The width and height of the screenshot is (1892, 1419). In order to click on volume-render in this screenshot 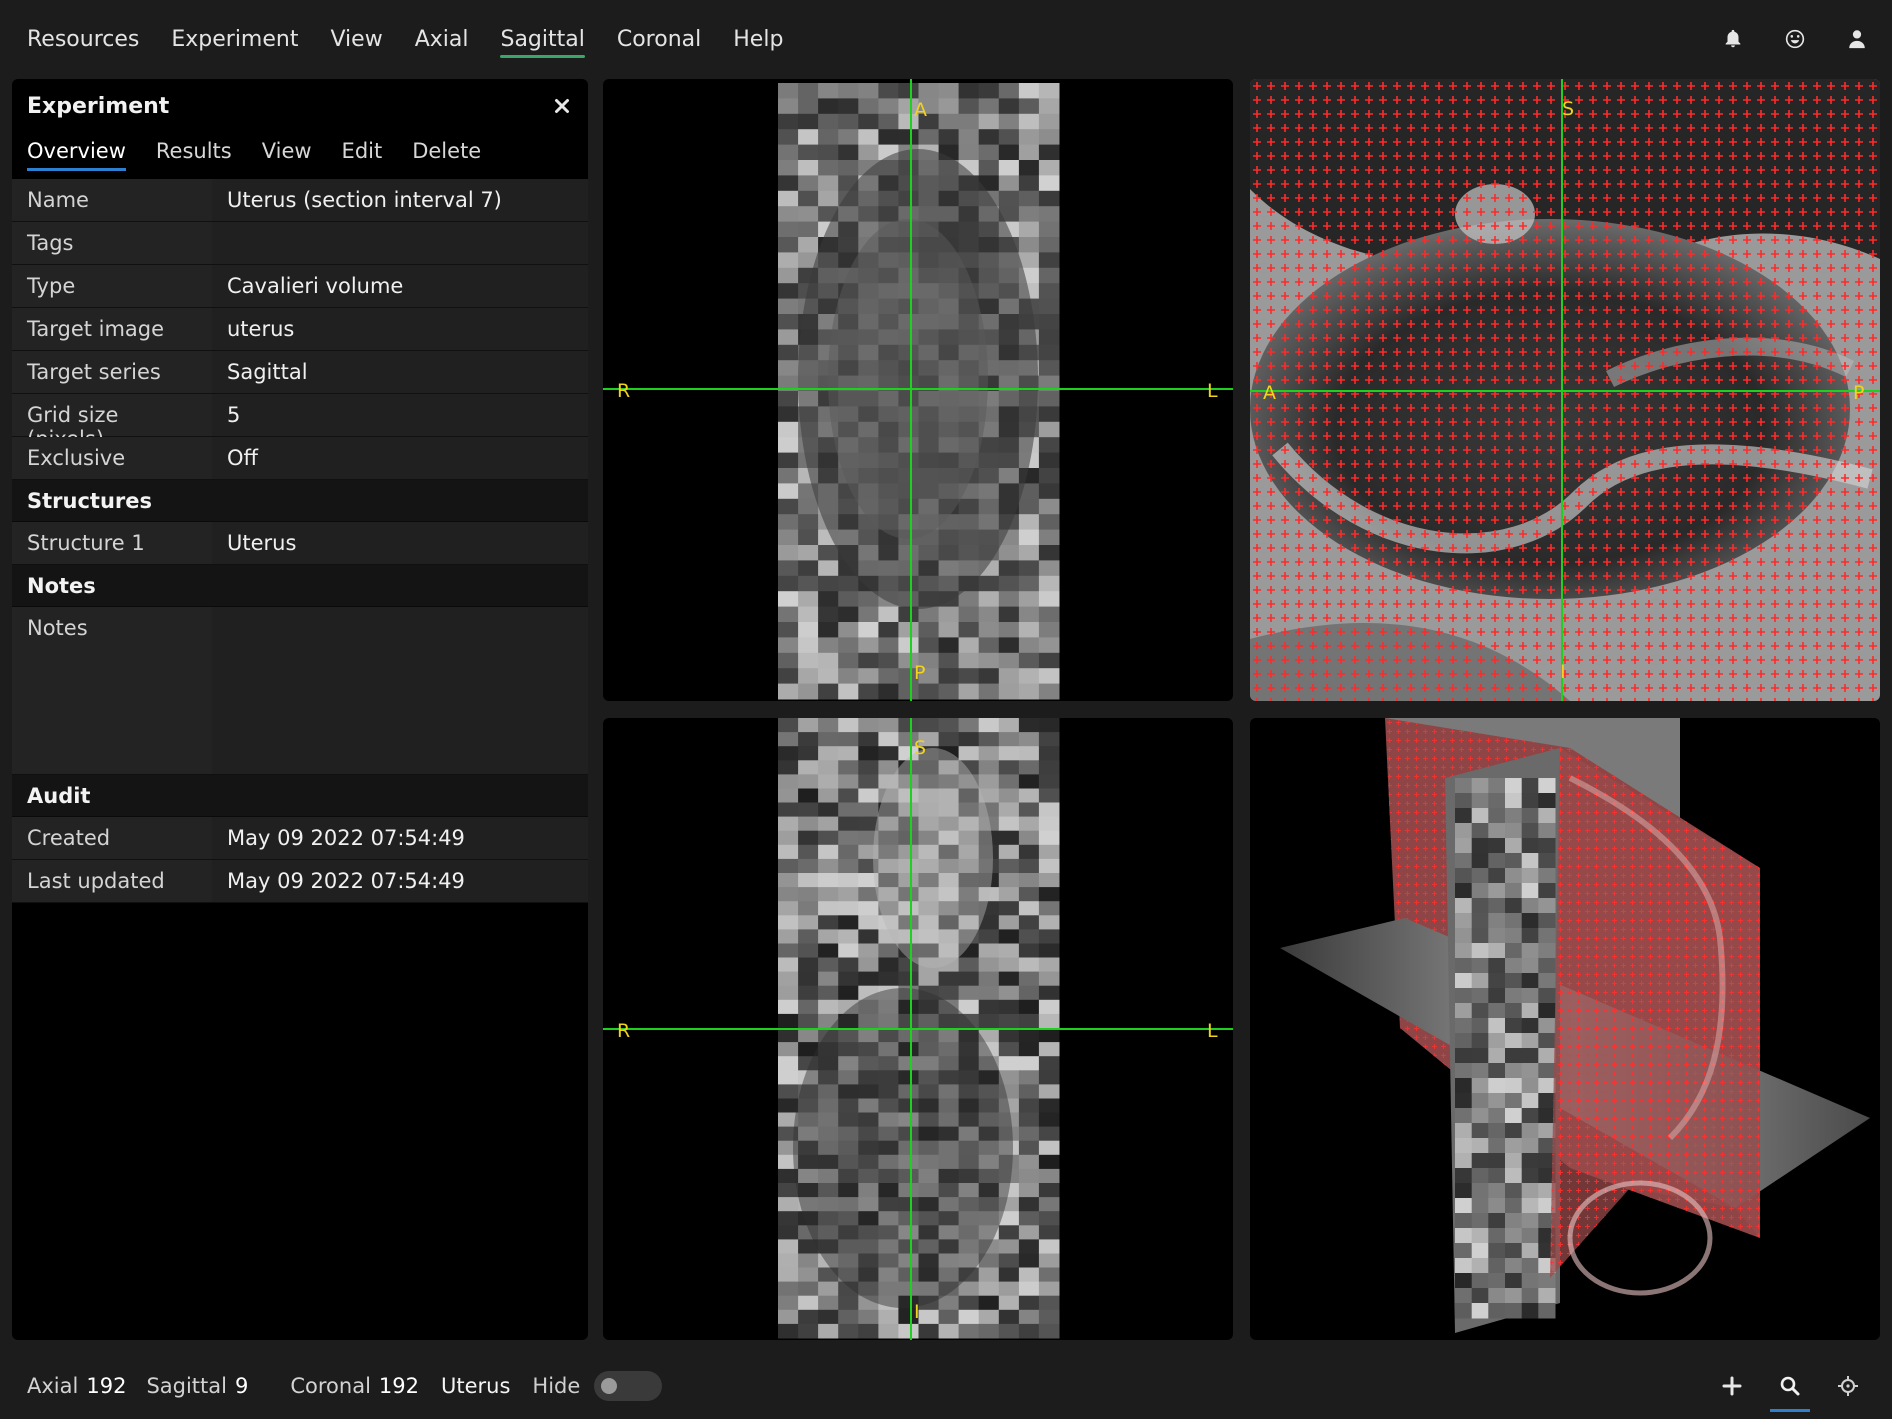, I will do `click(1575, 1025)`.